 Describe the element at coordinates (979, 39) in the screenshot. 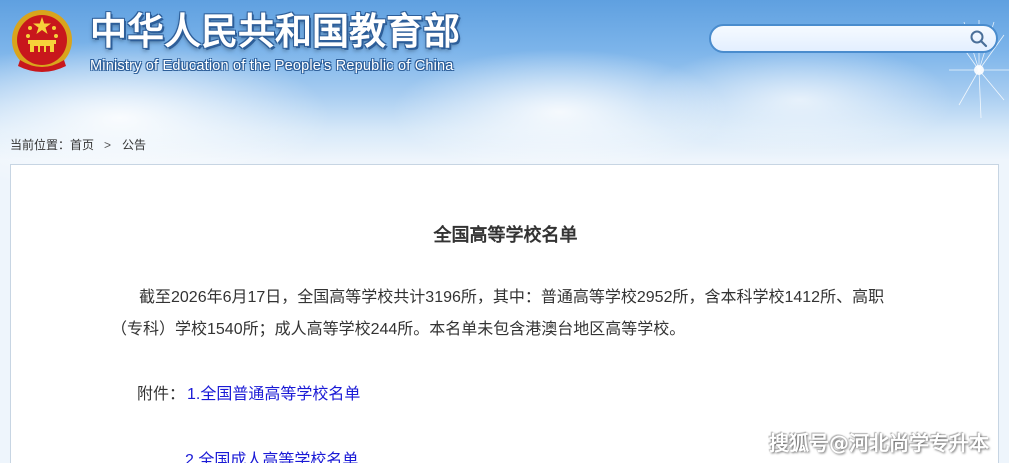

I see `search-icon` at that location.